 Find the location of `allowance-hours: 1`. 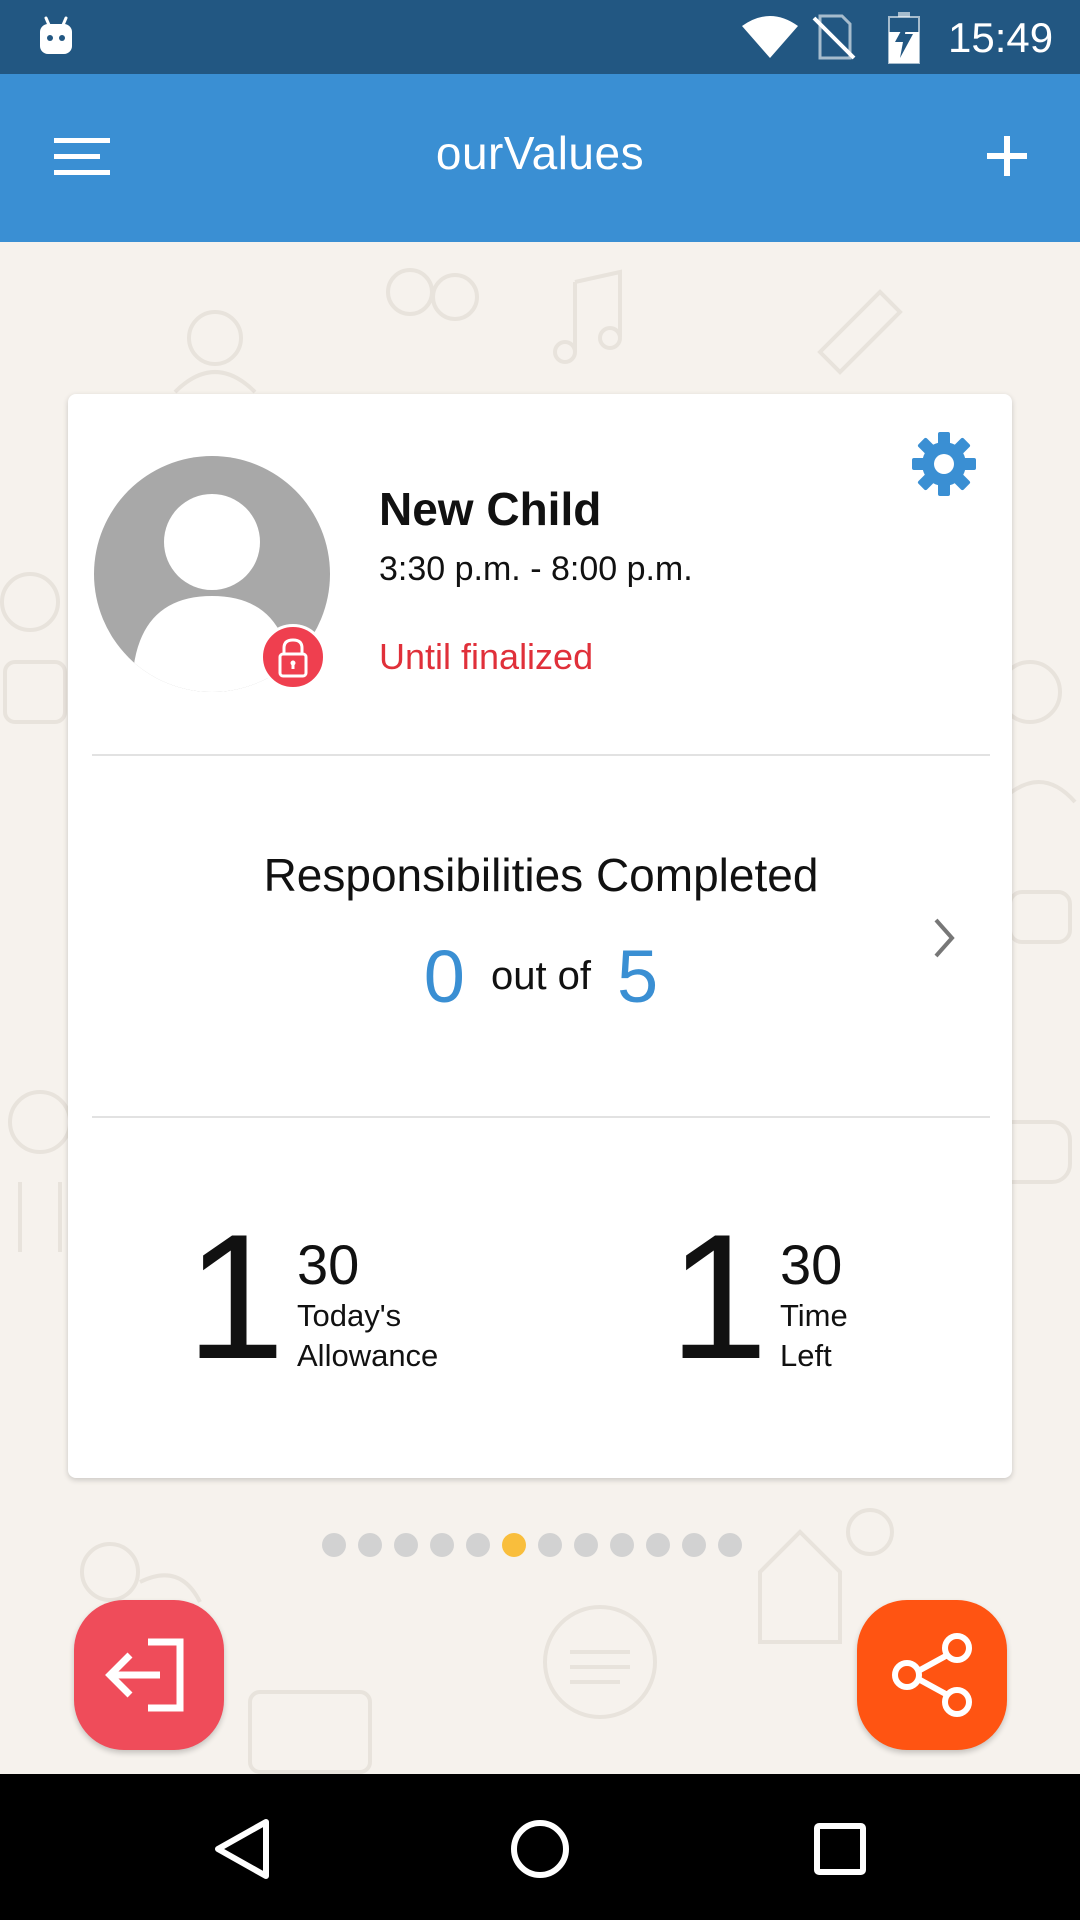

allowance-hours: 1 is located at coordinates (235, 1296).